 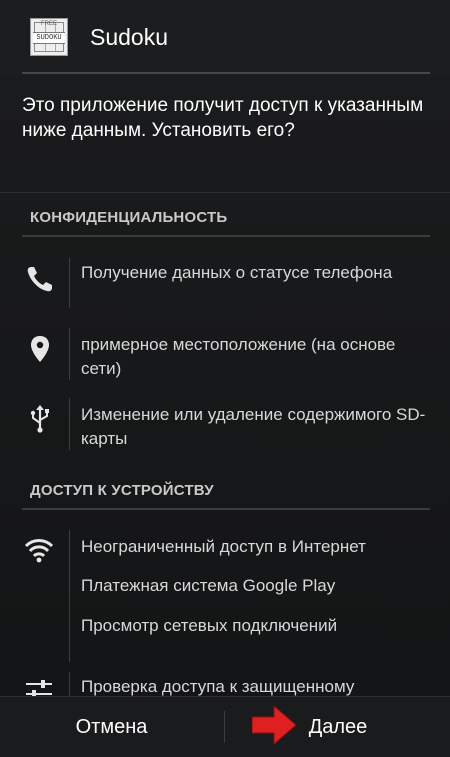 What do you see at coordinates (48, 24) in the screenshot?
I see `app-icon-badge: FREE` at bounding box center [48, 24].